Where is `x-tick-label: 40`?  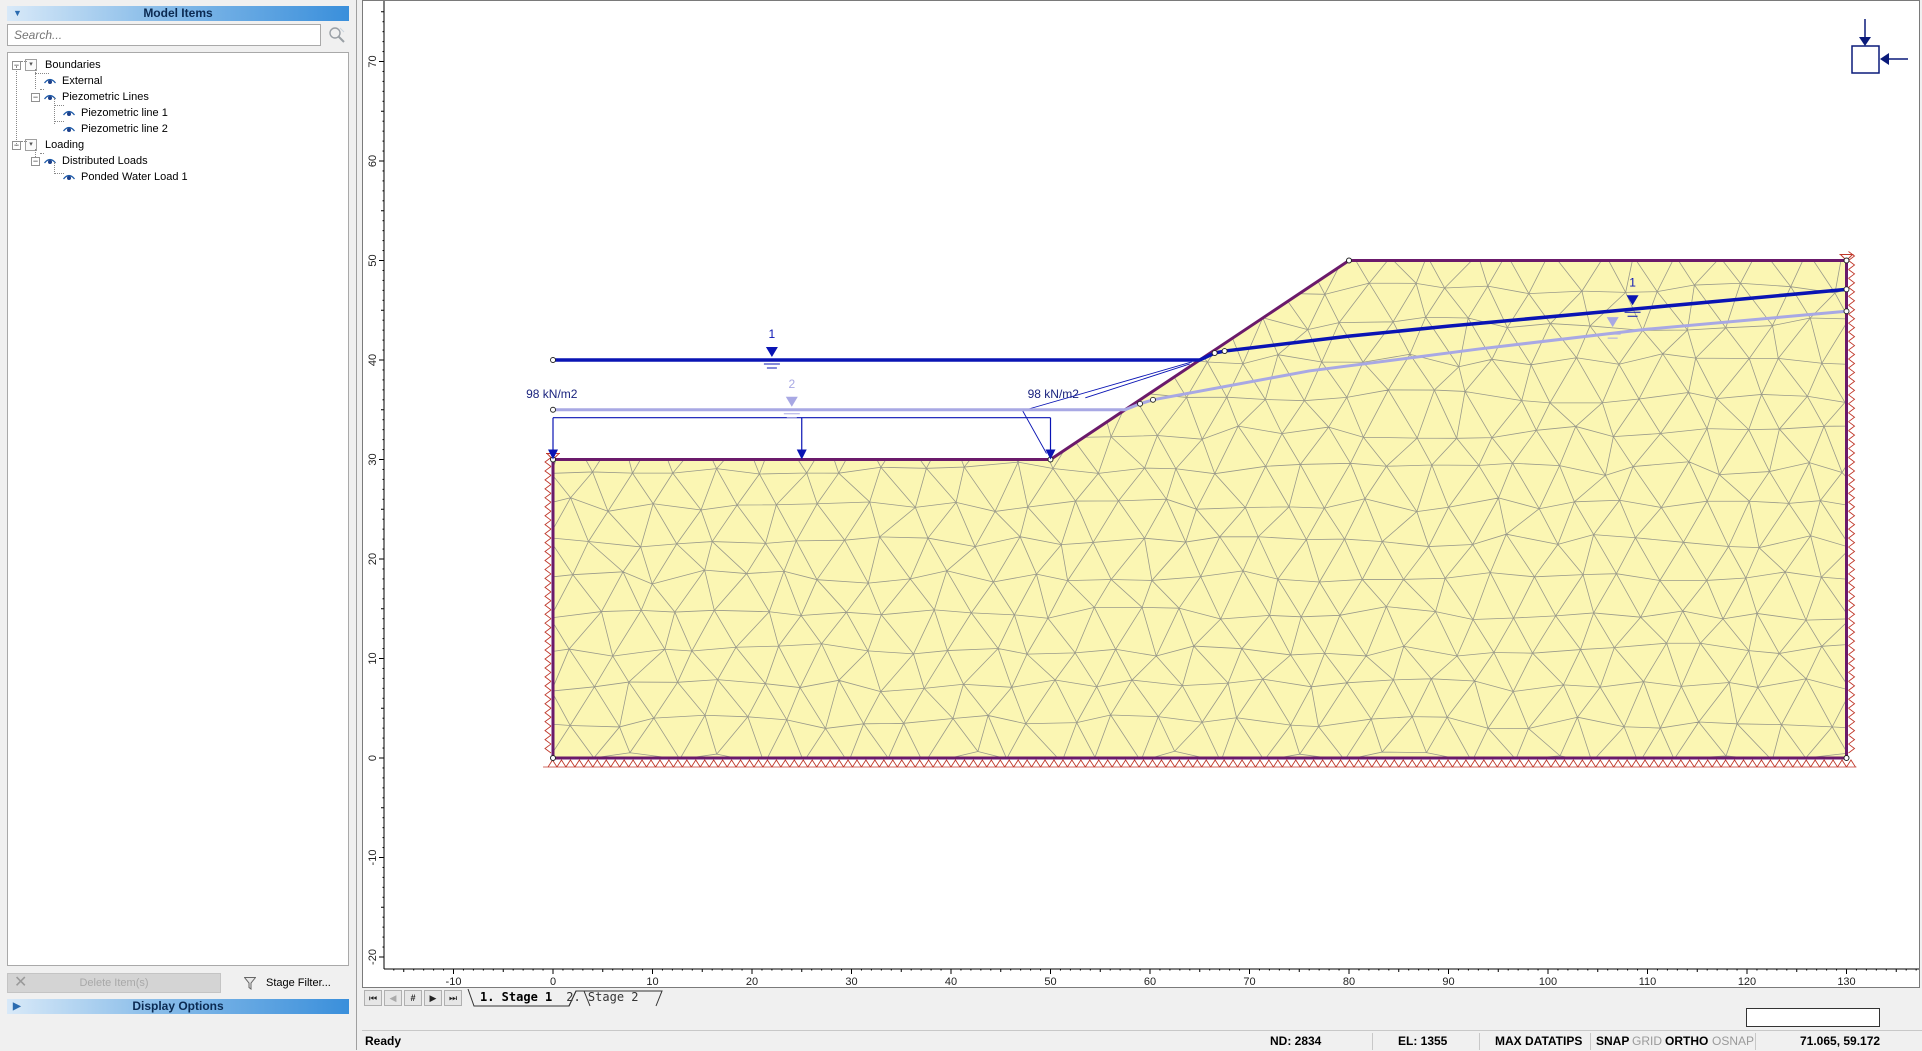 x-tick-label: 40 is located at coordinates (951, 982).